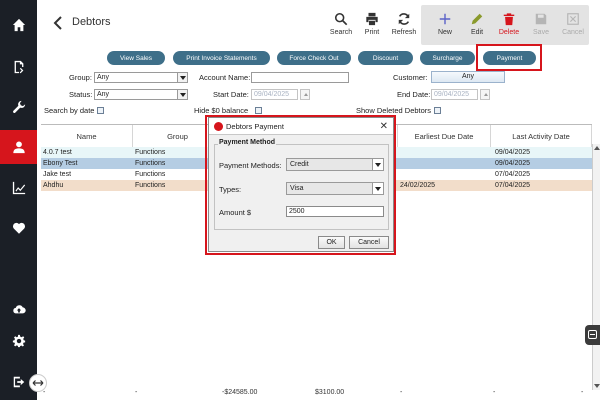 This screenshot has height=400, width=600. I want to click on delete-button: Delete, so click(509, 24).